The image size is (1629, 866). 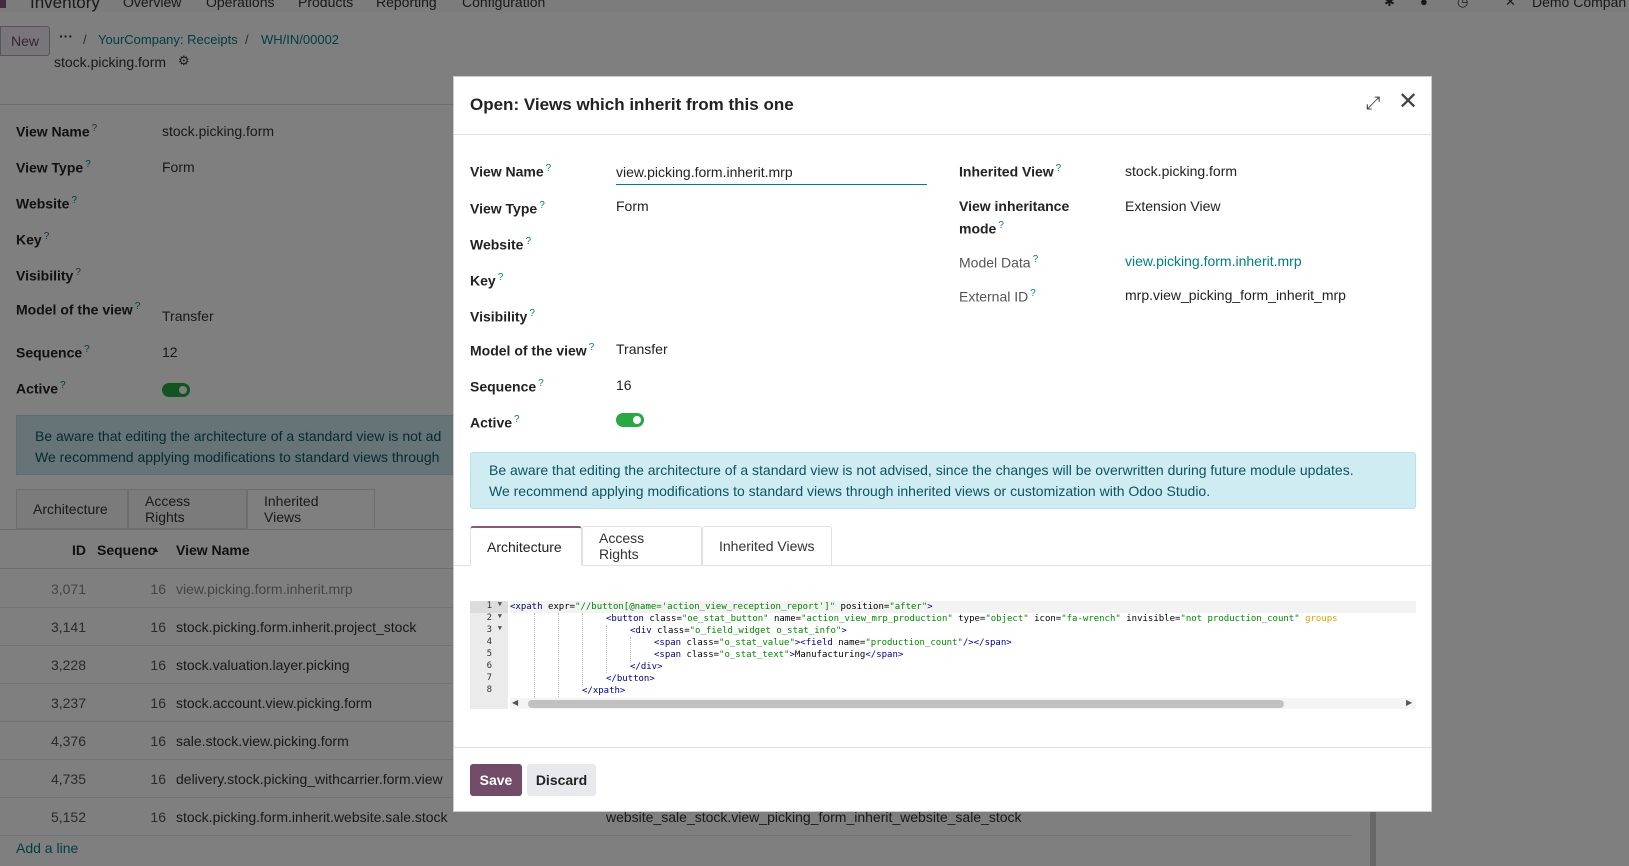 What do you see at coordinates (1213, 261) in the screenshot?
I see `model-data-link: view.picking.form.inherit.mrp` at bounding box center [1213, 261].